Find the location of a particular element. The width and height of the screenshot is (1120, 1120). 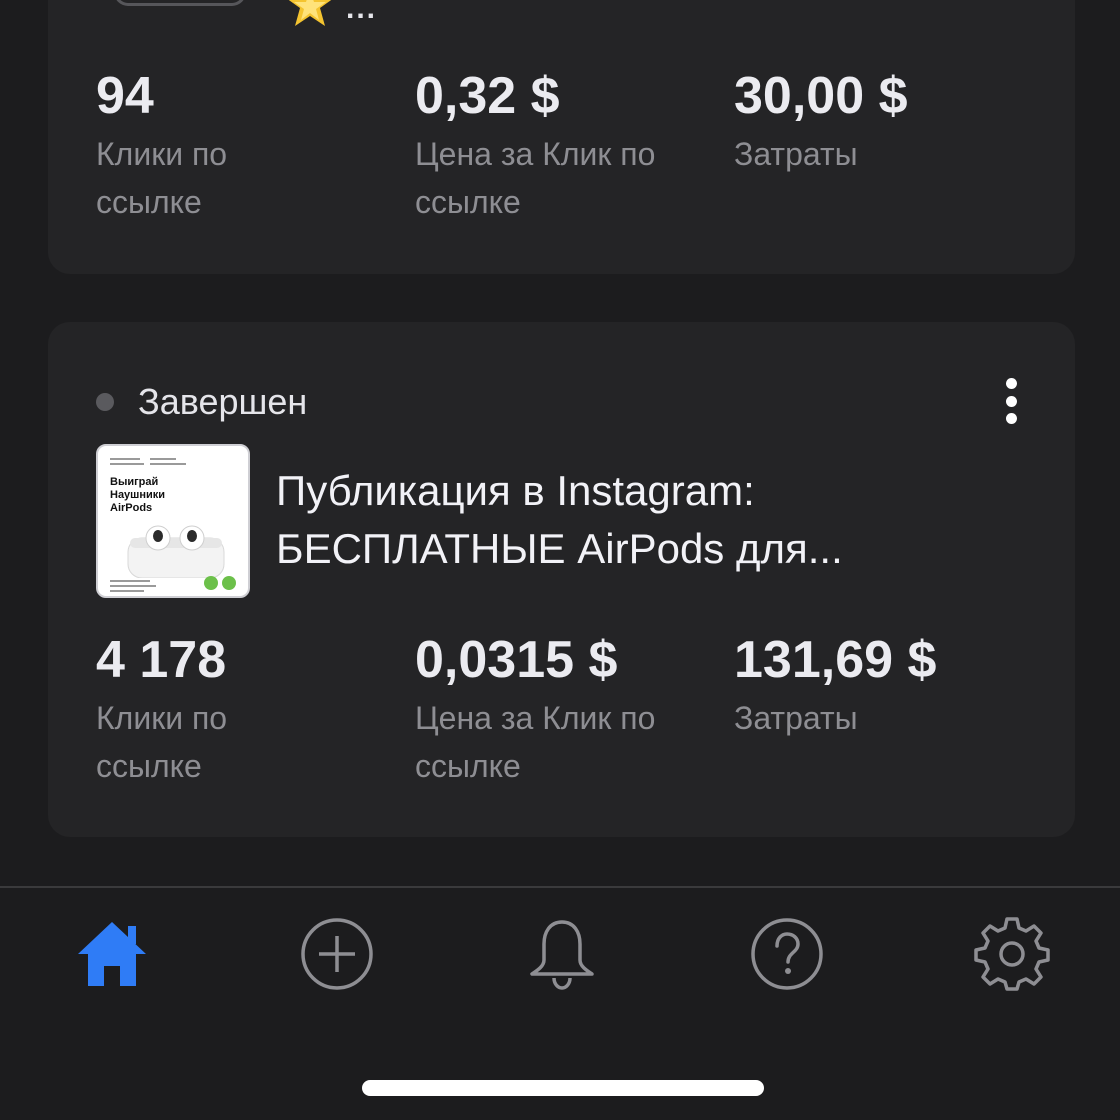

tab-home is located at coordinates (112, 954).